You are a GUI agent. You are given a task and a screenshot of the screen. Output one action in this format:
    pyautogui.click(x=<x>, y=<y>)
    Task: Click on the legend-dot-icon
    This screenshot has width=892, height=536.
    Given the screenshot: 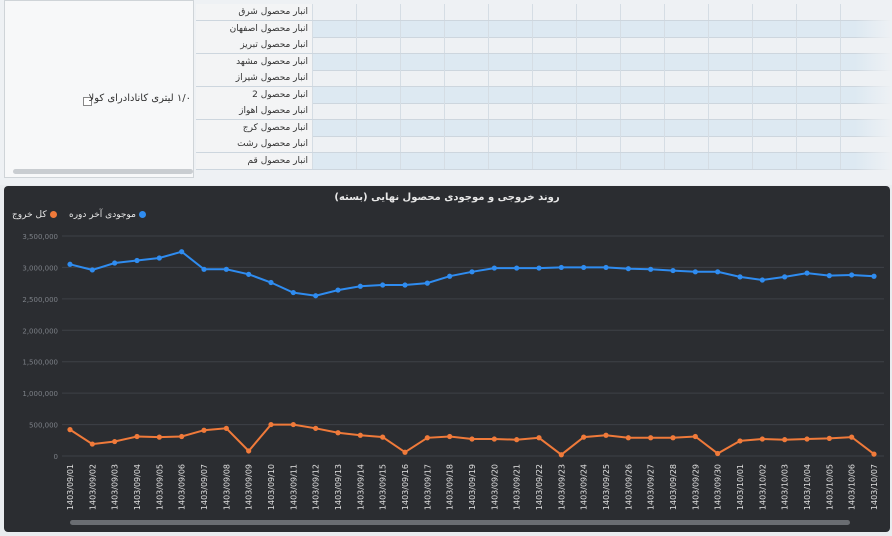 What is the action you would take?
    pyautogui.click(x=142, y=214)
    